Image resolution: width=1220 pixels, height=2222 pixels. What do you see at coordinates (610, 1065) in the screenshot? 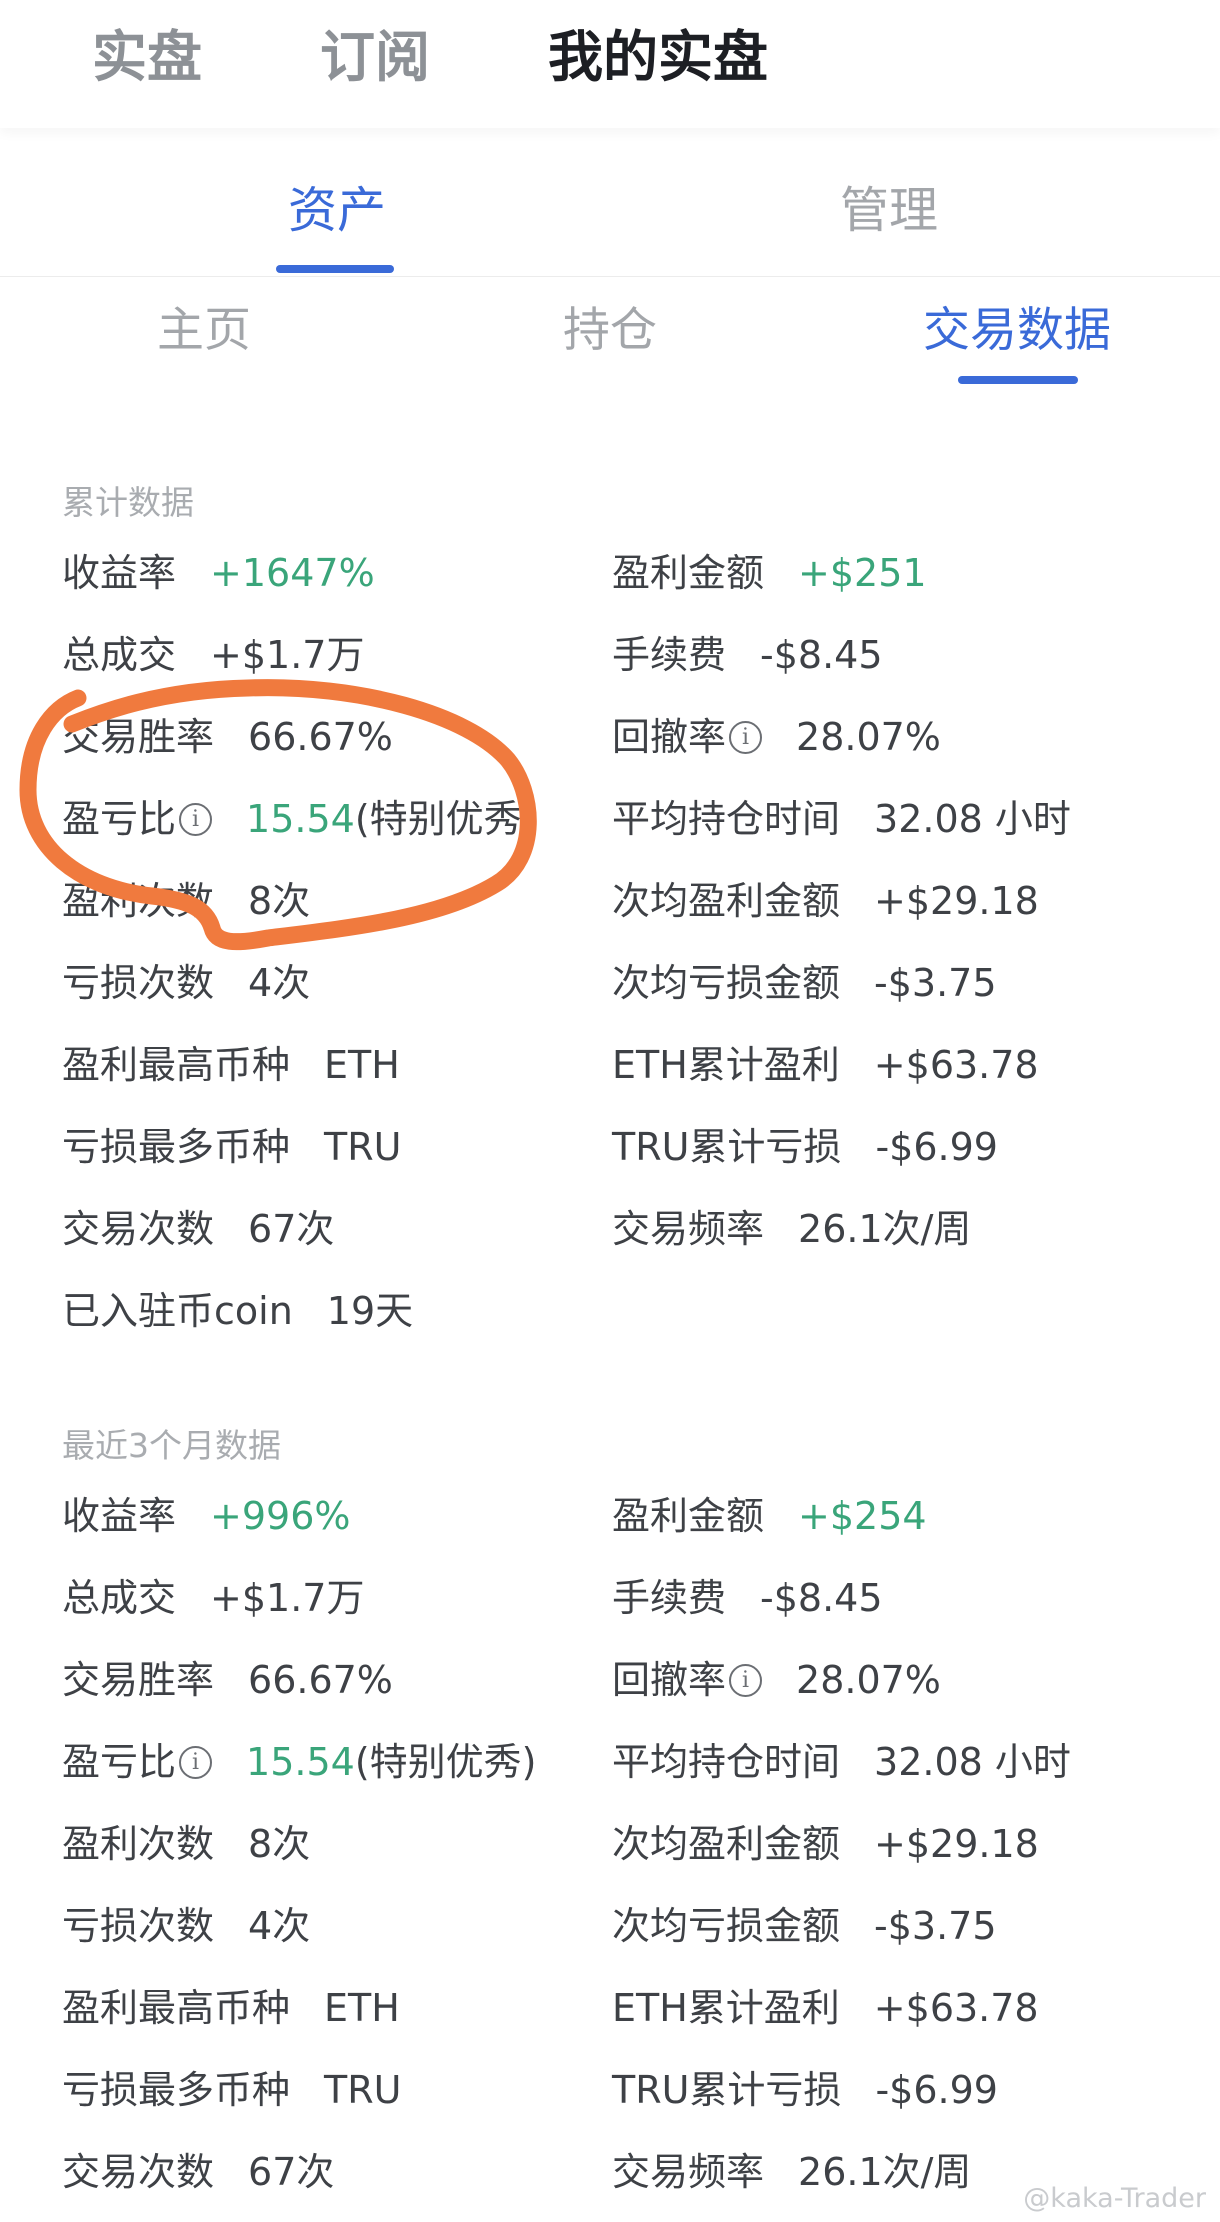
I see `stat-row: 盈利最高币种 ETH ETH累计盈利 +$63.78` at bounding box center [610, 1065].